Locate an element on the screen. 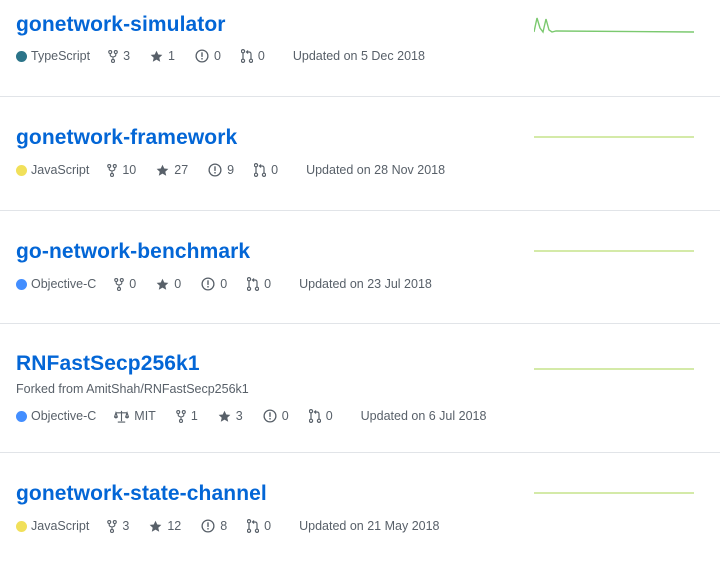  language-label: TypeScript is located at coordinates (61, 56).